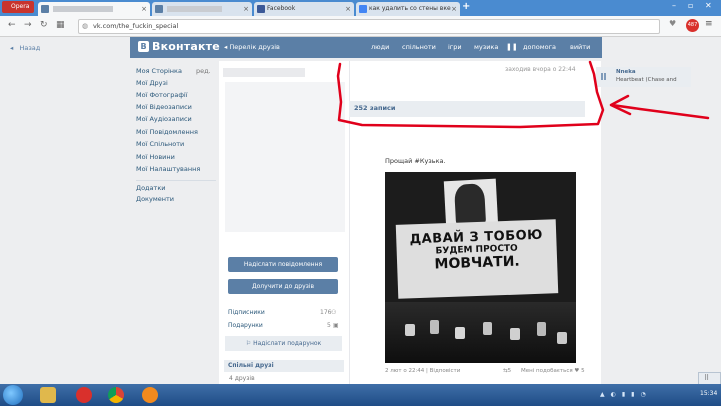 The height and width of the screenshot is (406, 721). Describe the element at coordinates (48, 395) in the screenshot. I see `explorer-icon` at that location.